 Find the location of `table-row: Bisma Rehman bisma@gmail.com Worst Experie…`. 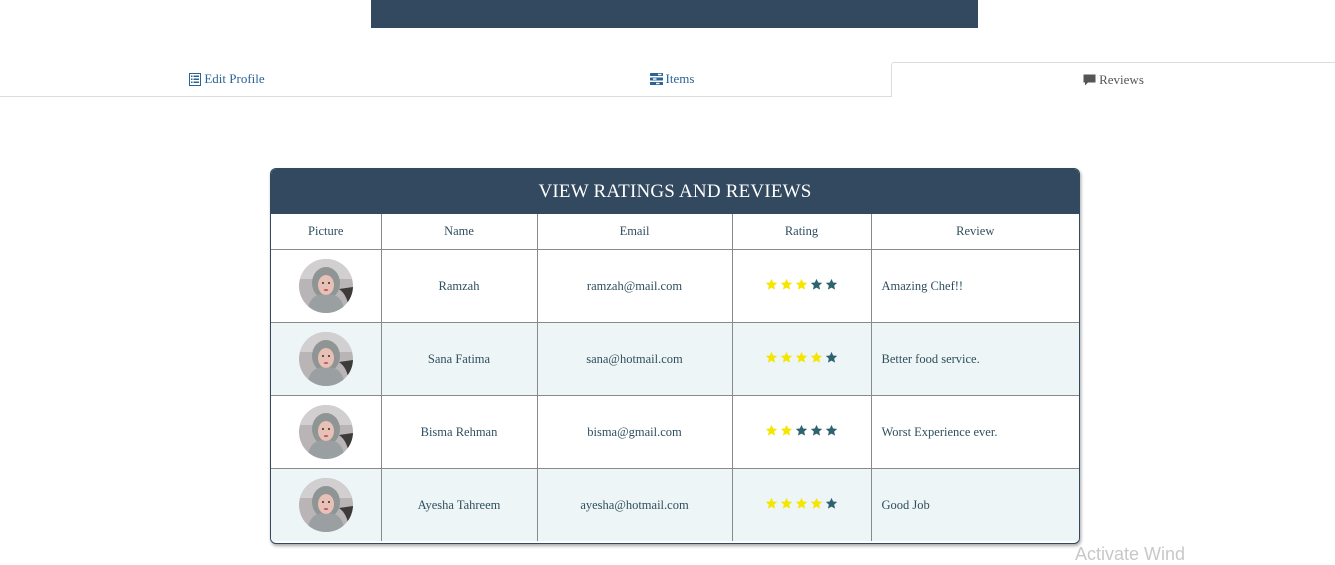

table-row: Bisma Rehman bisma@gmail.com Worst Experie… is located at coordinates (675, 432).